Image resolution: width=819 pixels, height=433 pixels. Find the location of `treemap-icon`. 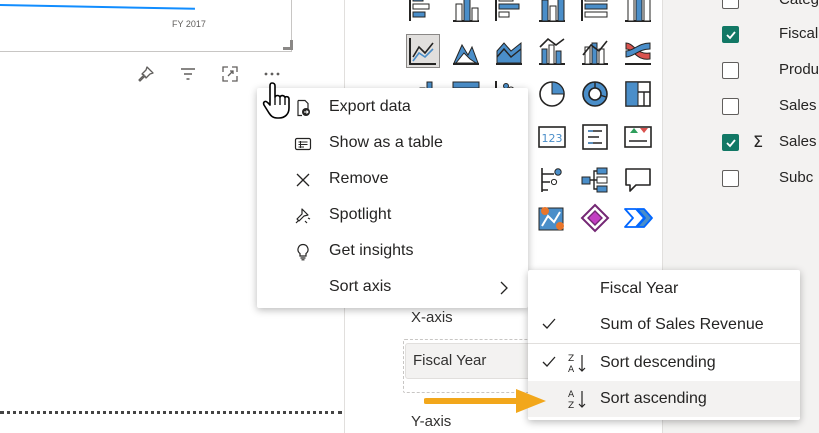

treemap-icon is located at coordinates (638, 94).